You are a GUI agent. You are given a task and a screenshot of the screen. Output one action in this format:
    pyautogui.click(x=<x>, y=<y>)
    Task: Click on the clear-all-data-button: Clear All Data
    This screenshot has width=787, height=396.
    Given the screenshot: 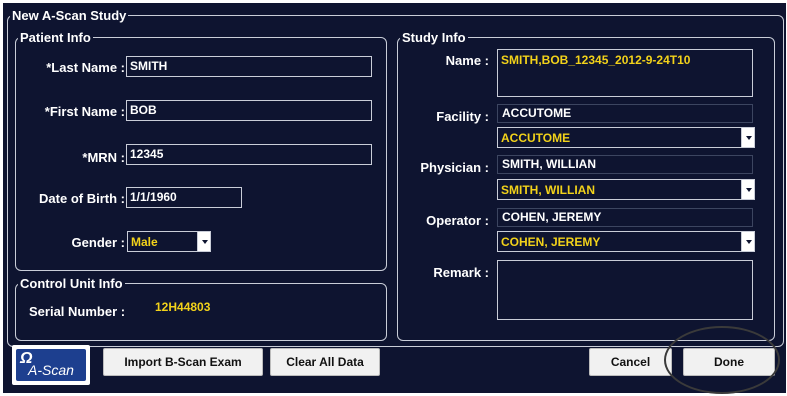 What is the action you would take?
    pyautogui.click(x=325, y=362)
    